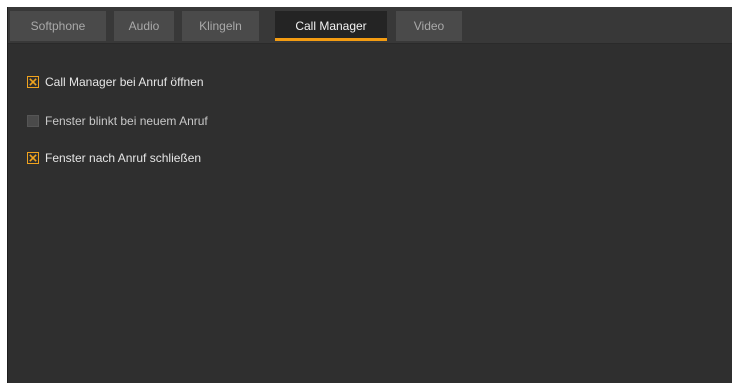 Image resolution: width=732 pixels, height=383 pixels. I want to click on option-close-after-call: Fenster nach Anruf schließen, so click(114, 158).